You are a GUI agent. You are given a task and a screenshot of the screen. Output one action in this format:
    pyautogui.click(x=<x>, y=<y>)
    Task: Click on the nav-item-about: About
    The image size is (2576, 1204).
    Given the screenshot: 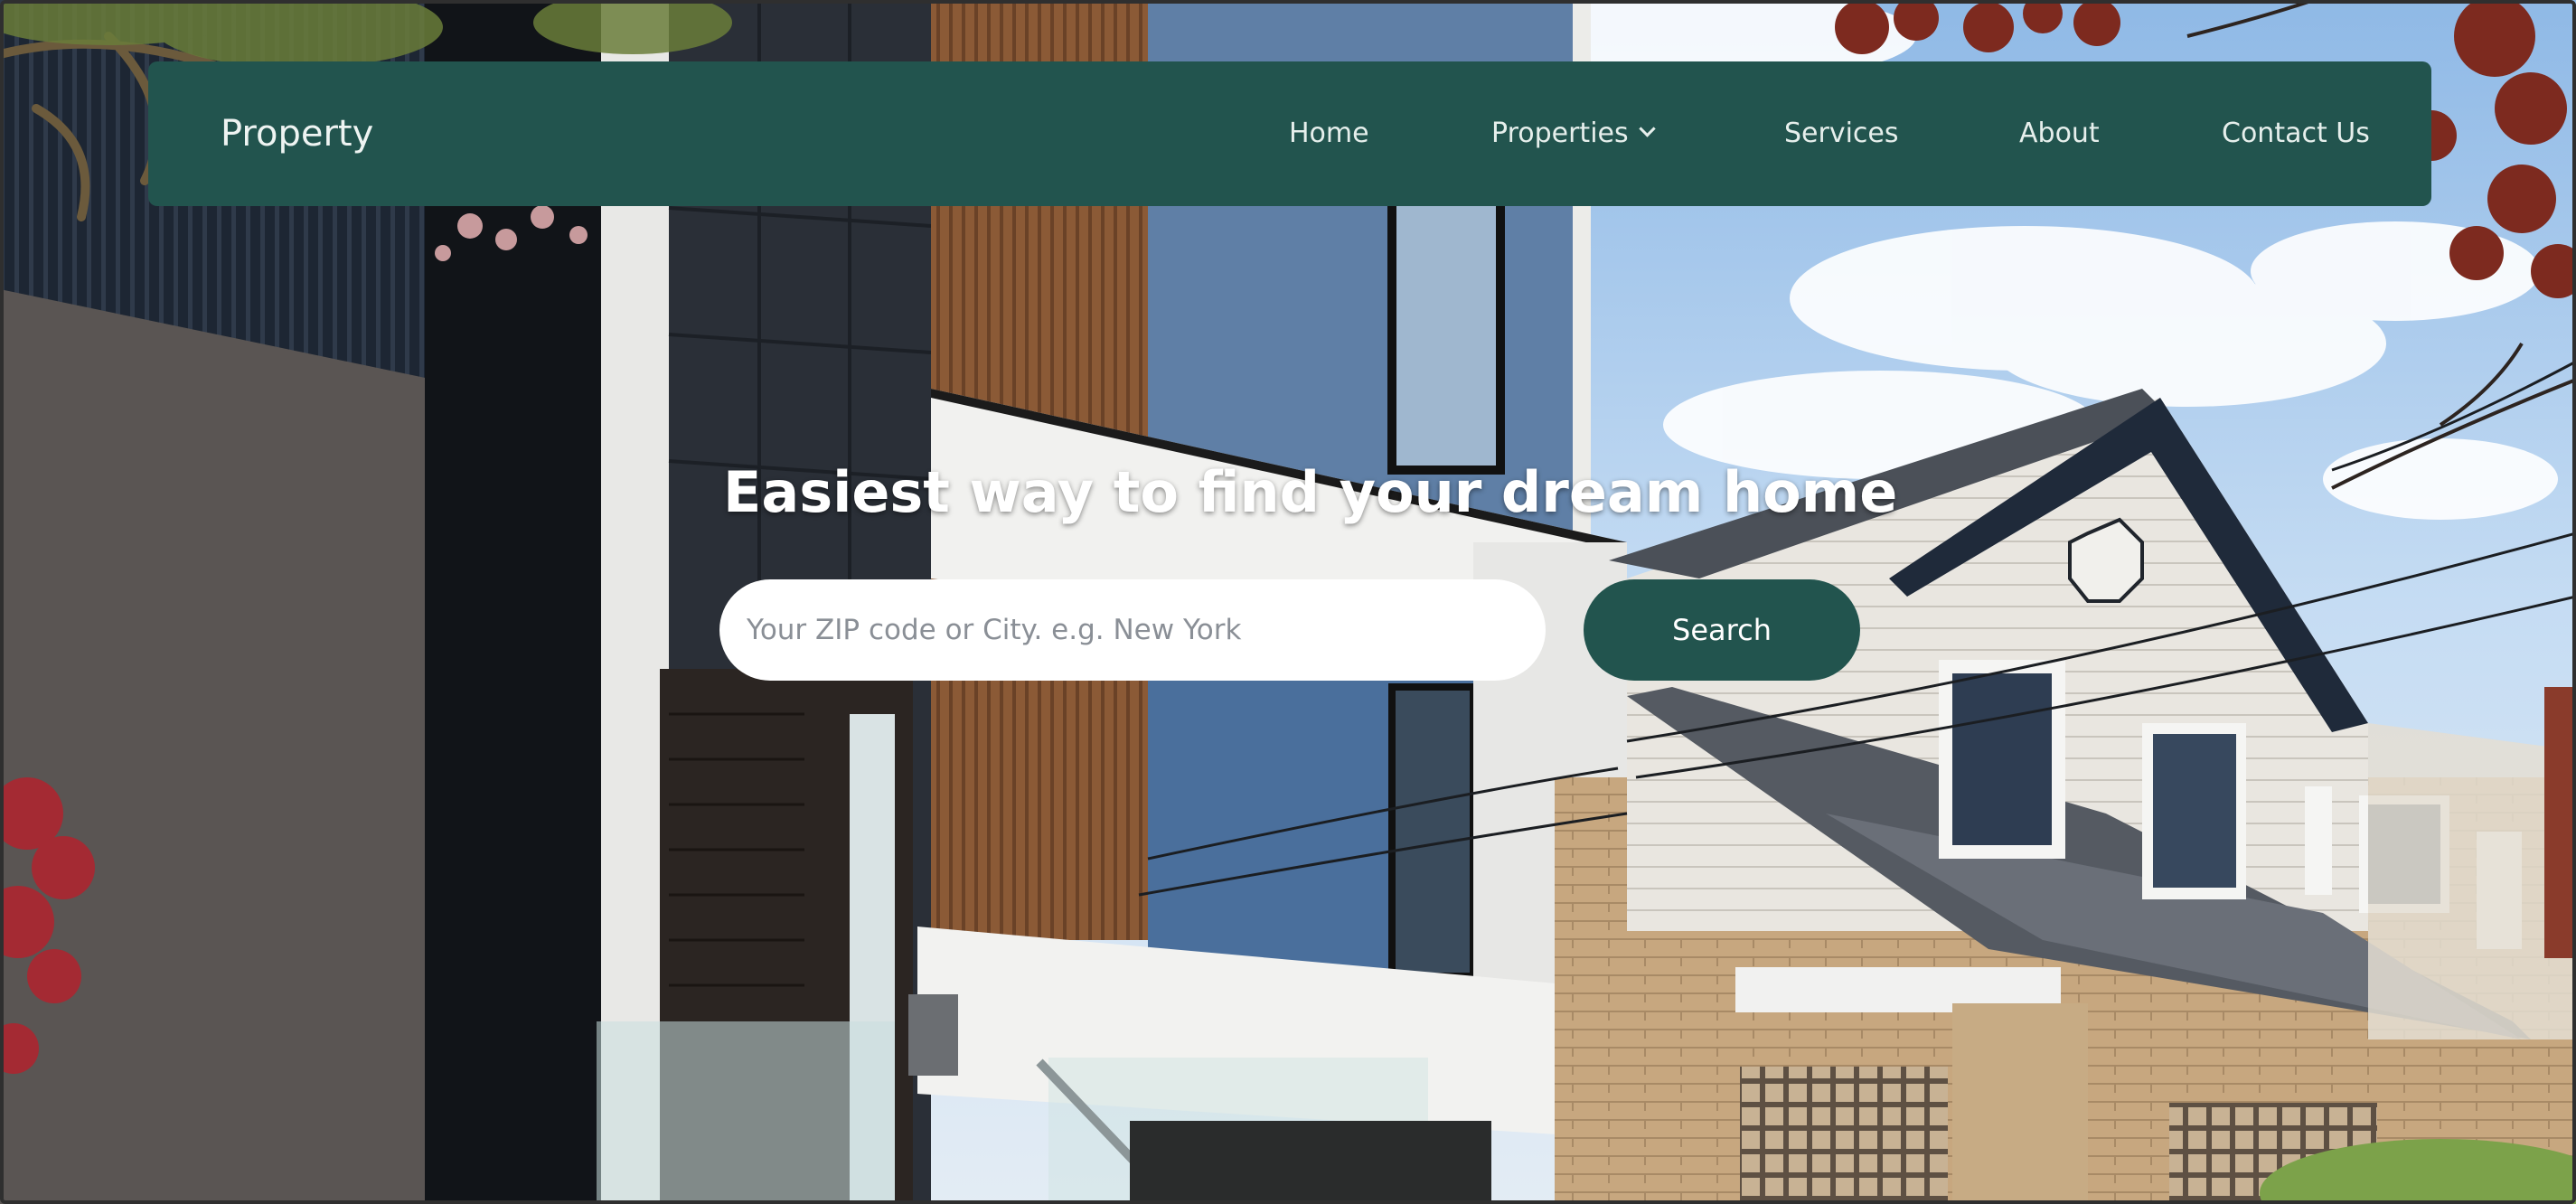 What is the action you would take?
    pyautogui.click(x=2059, y=133)
    